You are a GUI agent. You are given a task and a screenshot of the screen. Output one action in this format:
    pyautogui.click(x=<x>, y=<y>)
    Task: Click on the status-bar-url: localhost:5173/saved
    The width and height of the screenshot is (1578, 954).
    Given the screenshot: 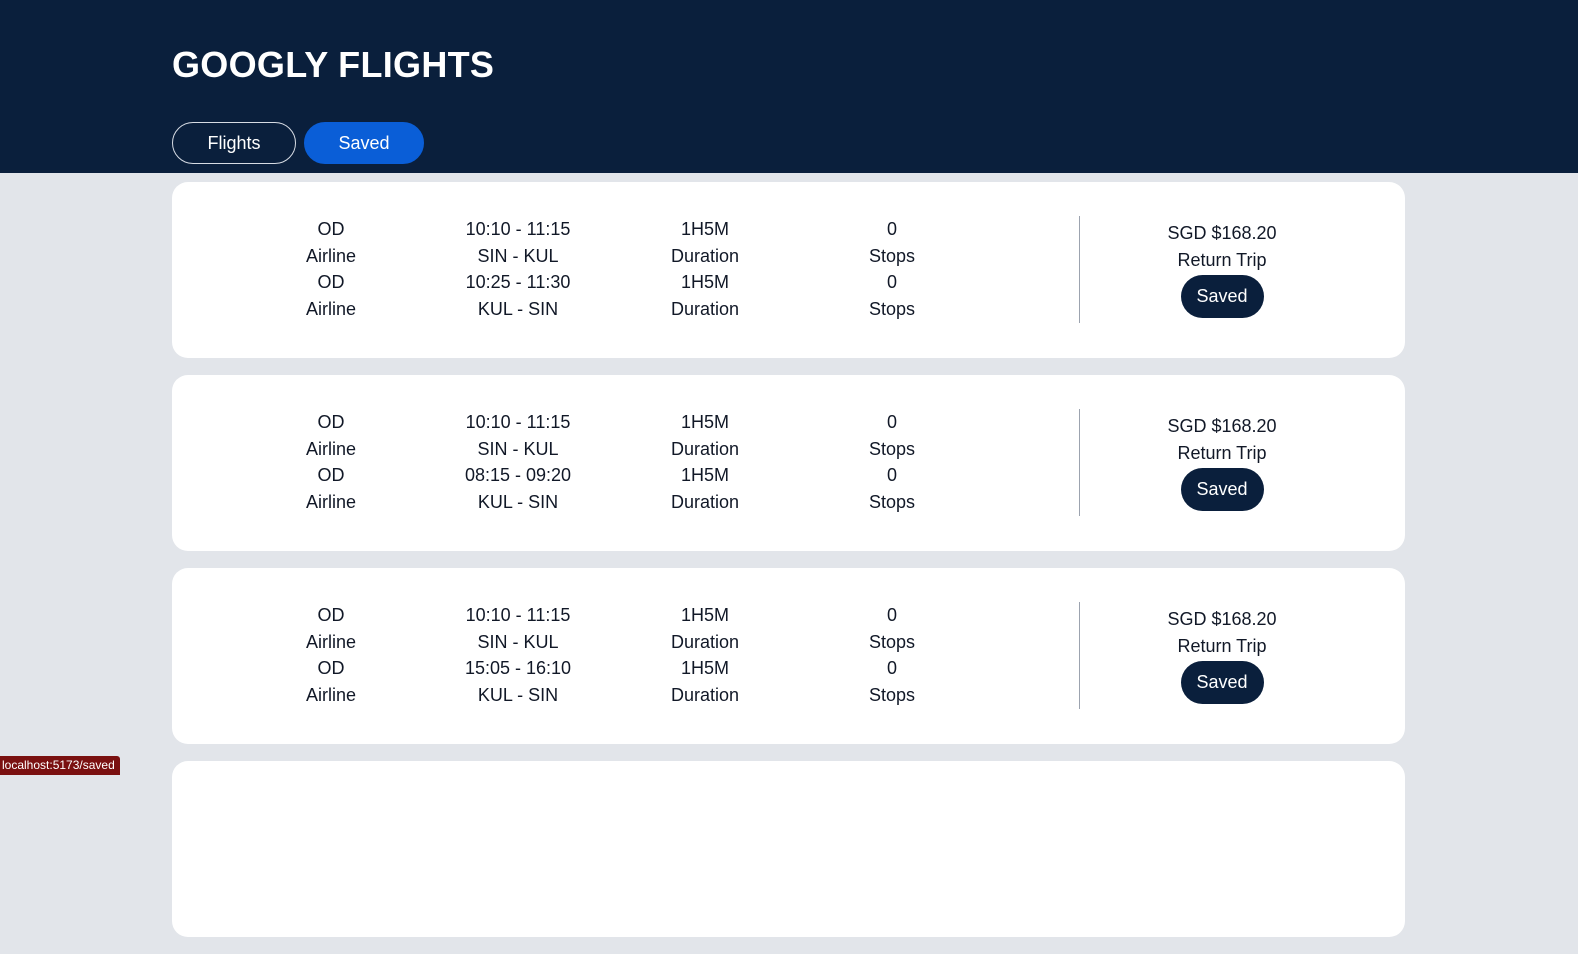 What is the action you would take?
    pyautogui.click(x=60, y=765)
    